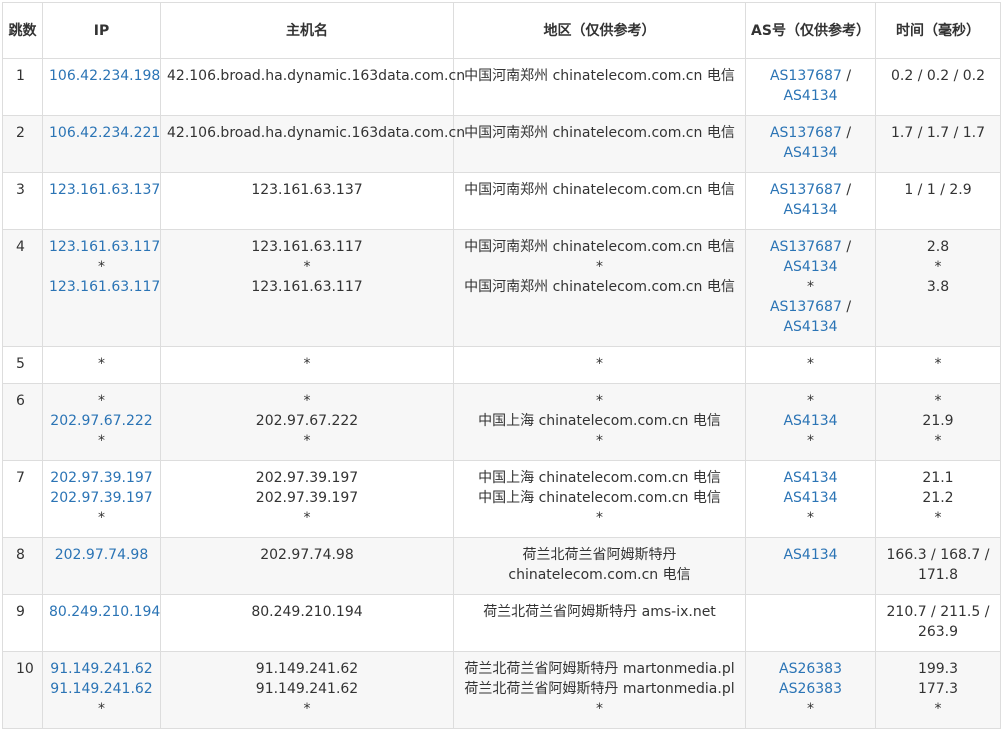 The height and width of the screenshot is (734, 1004). What do you see at coordinates (307, 421) in the screenshot?
I see `hostname-line: 202.97.67.222` at bounding box center [307, 421].